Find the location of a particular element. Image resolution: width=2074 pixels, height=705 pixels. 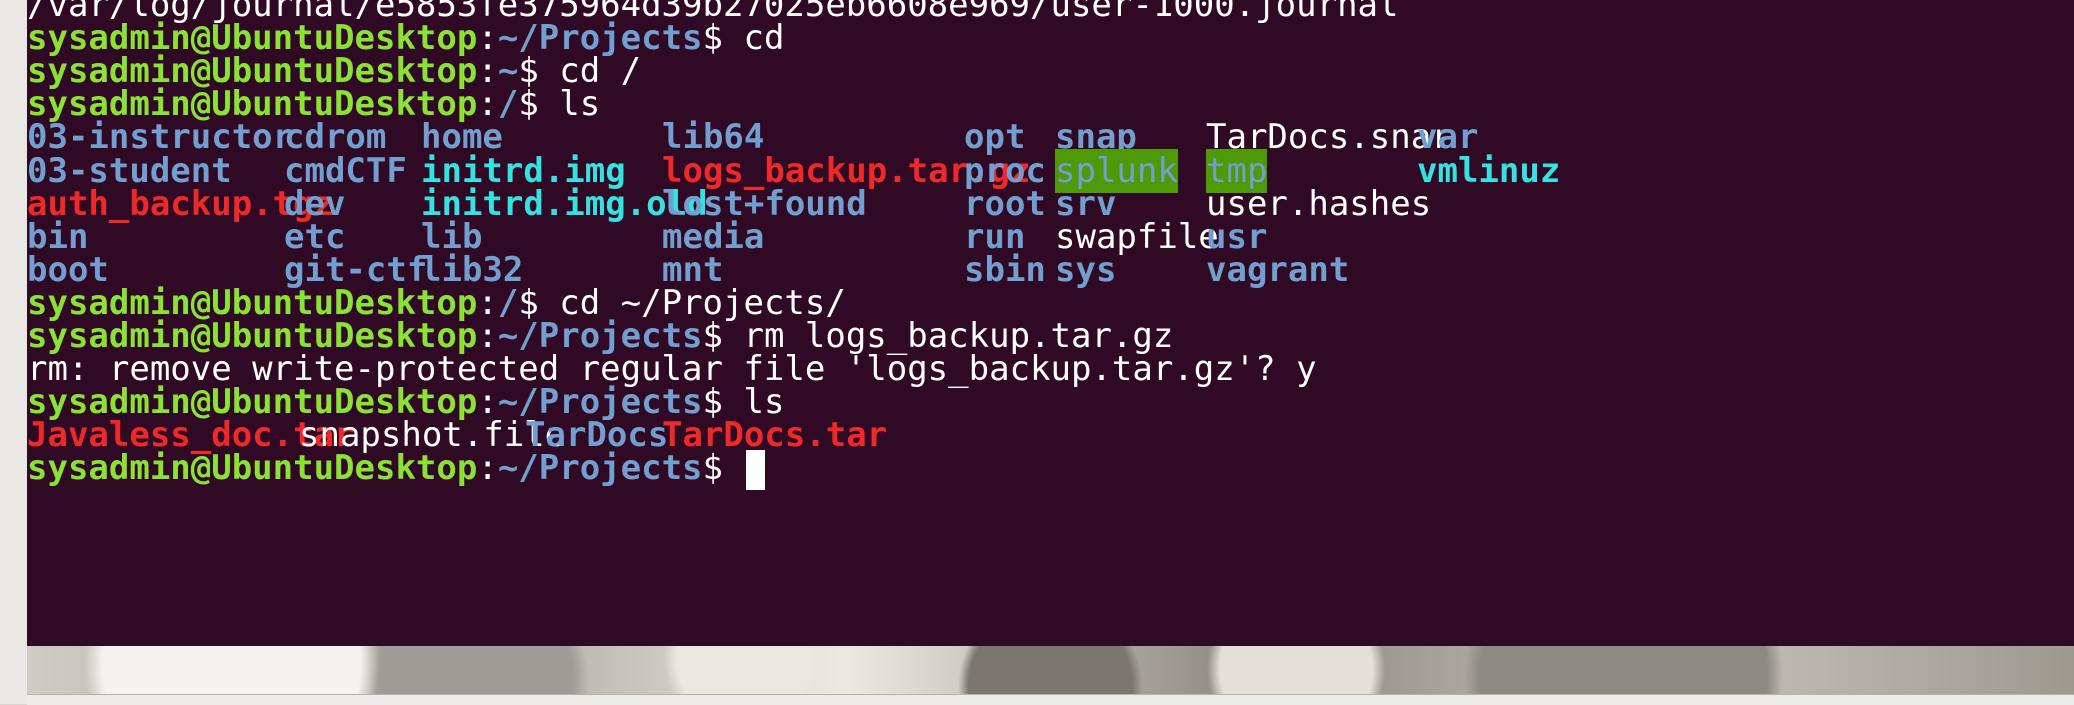

listing-entry: sbin is located at coordinates (1005, 269).